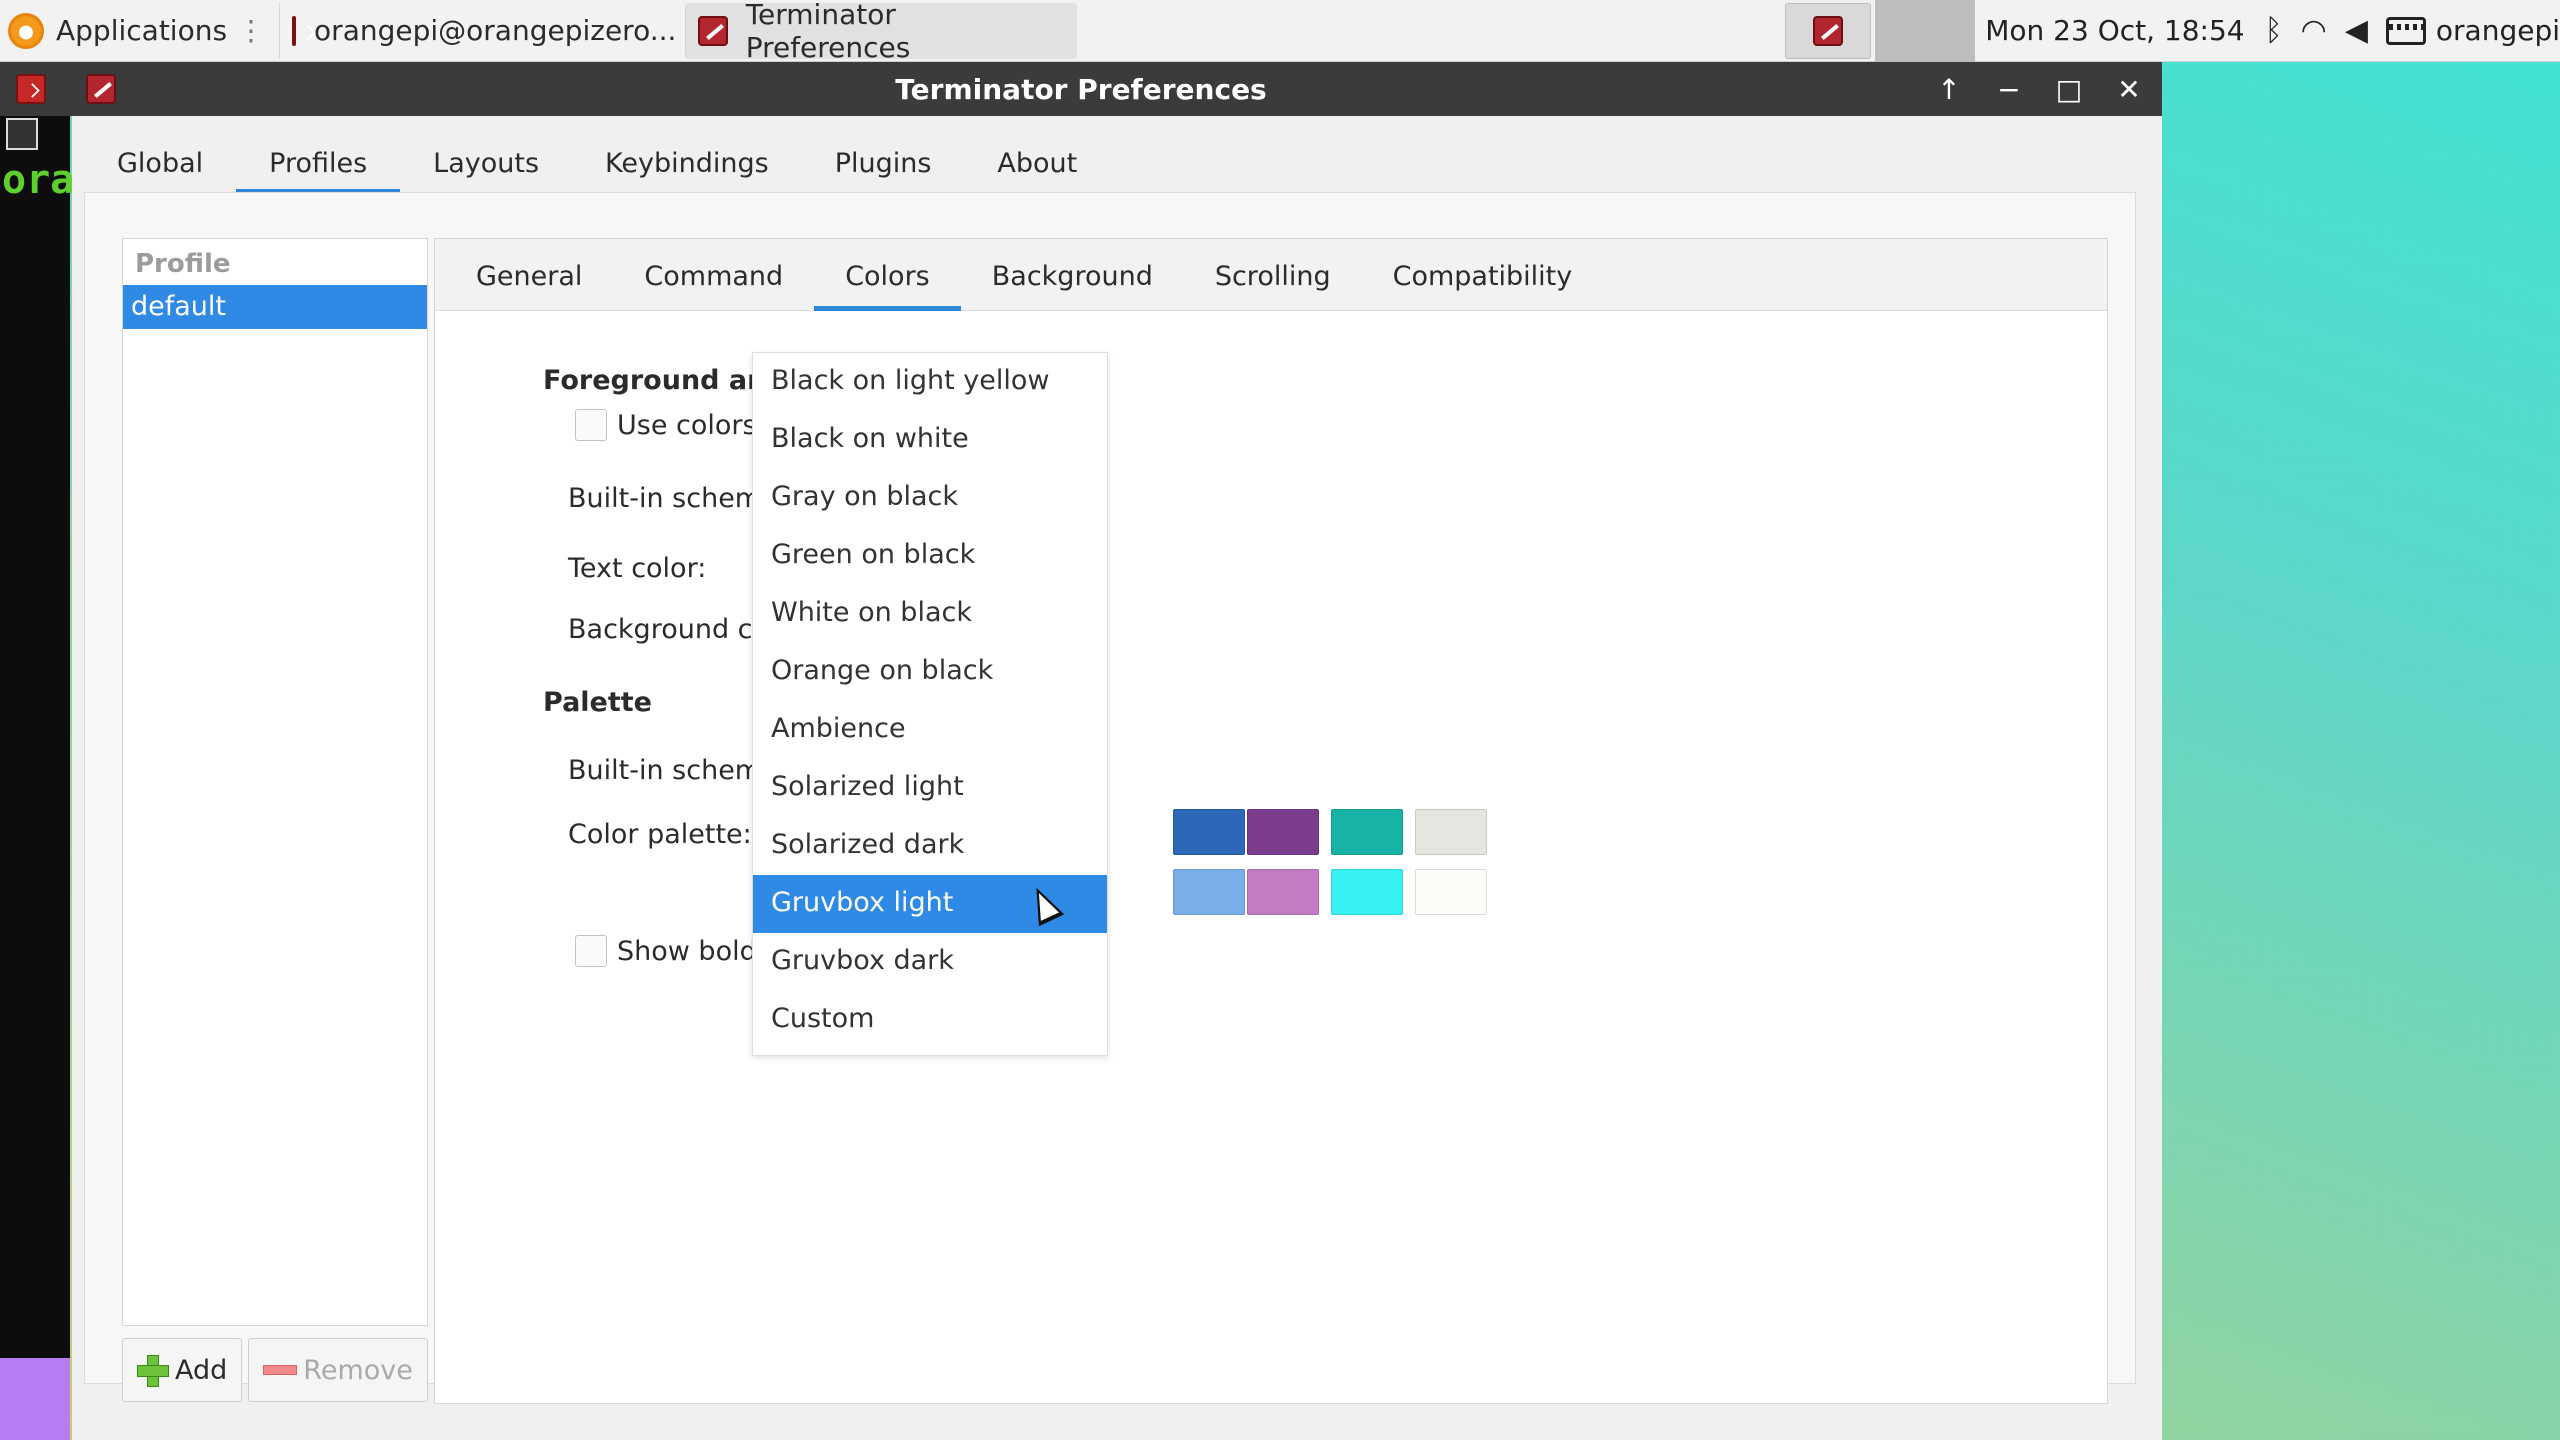 The width and height of the screenshot is (2560, 1440). Describe the element at coordinates (2274, 30) in the screenshot. I see `bluetooth-icon: ᛒ` at that location.